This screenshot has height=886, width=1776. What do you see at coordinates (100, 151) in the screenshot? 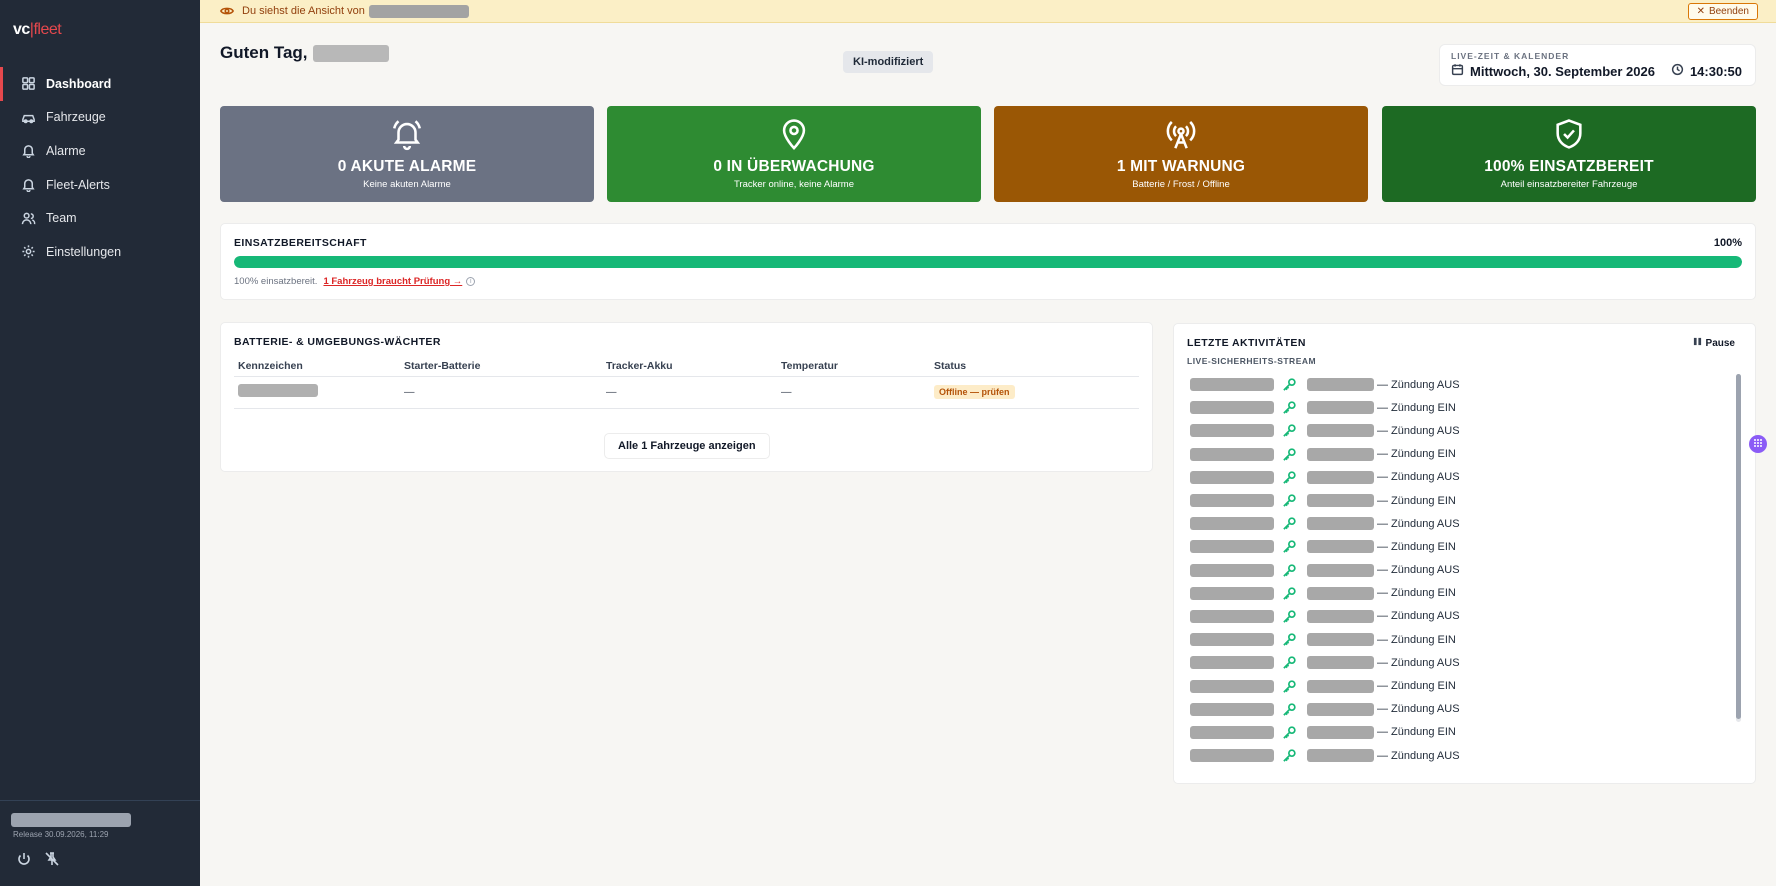
I see `sidebar-item-alarme: Alarme` at bounding box center [100, 151].